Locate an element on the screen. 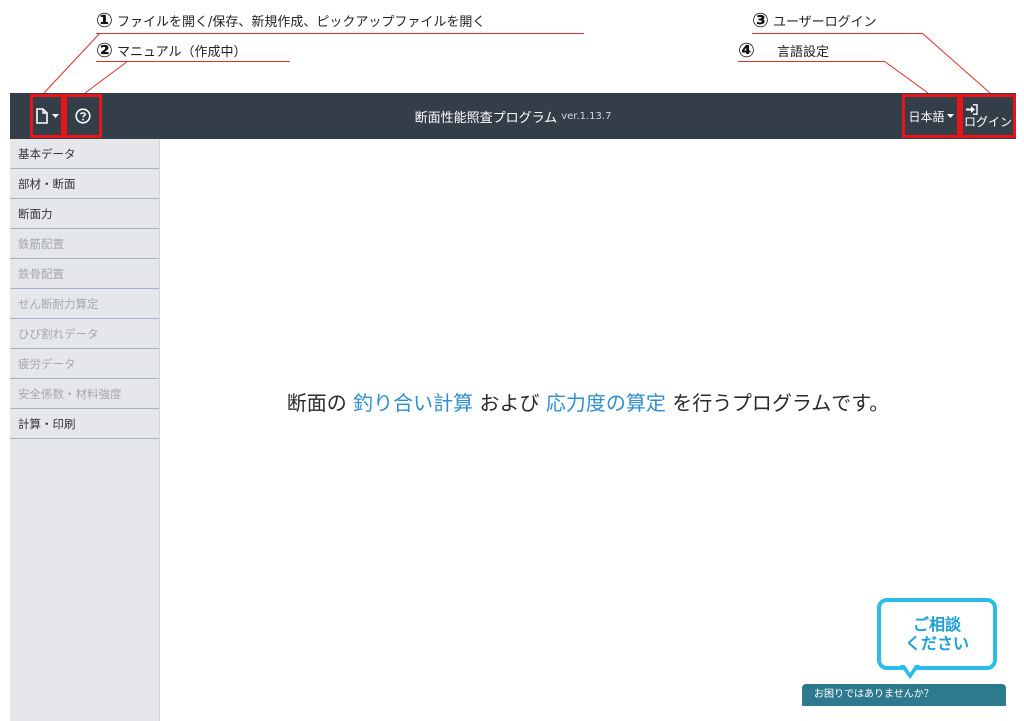 The image size is (1024, 721). sidebar-item-rebar-layout: 鉄筋配置 is located at coordinates (84, 244).